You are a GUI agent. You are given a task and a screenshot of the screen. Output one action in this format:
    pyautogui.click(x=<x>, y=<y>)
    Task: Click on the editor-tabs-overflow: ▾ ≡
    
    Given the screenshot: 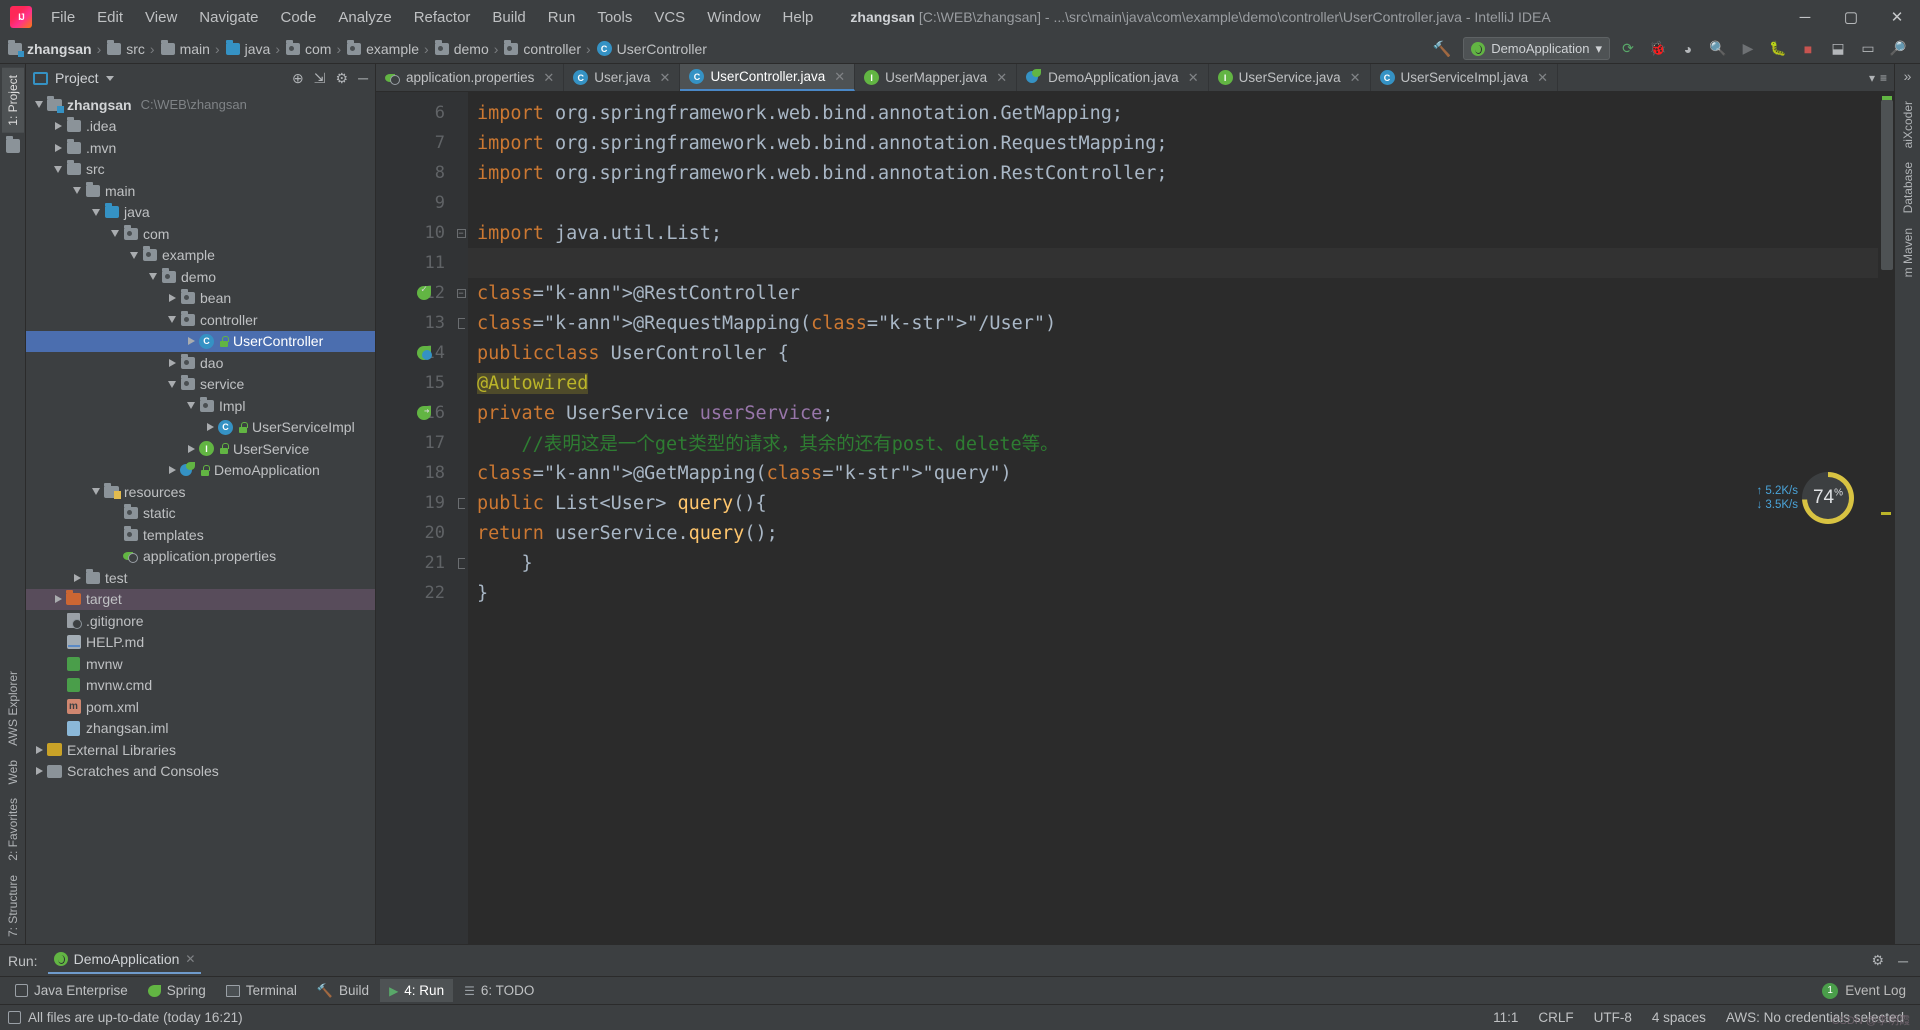 What is the action you would take?
    pyautogui.click(x=1878, y=77)
    